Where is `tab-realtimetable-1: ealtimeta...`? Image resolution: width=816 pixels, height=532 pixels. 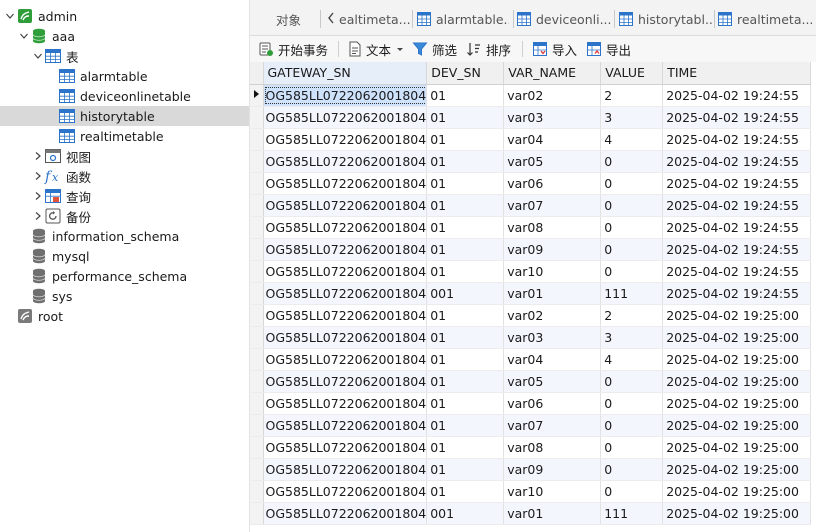 tab-realtimetable-1: ealtimeta... is located at coordinates (368, 19).